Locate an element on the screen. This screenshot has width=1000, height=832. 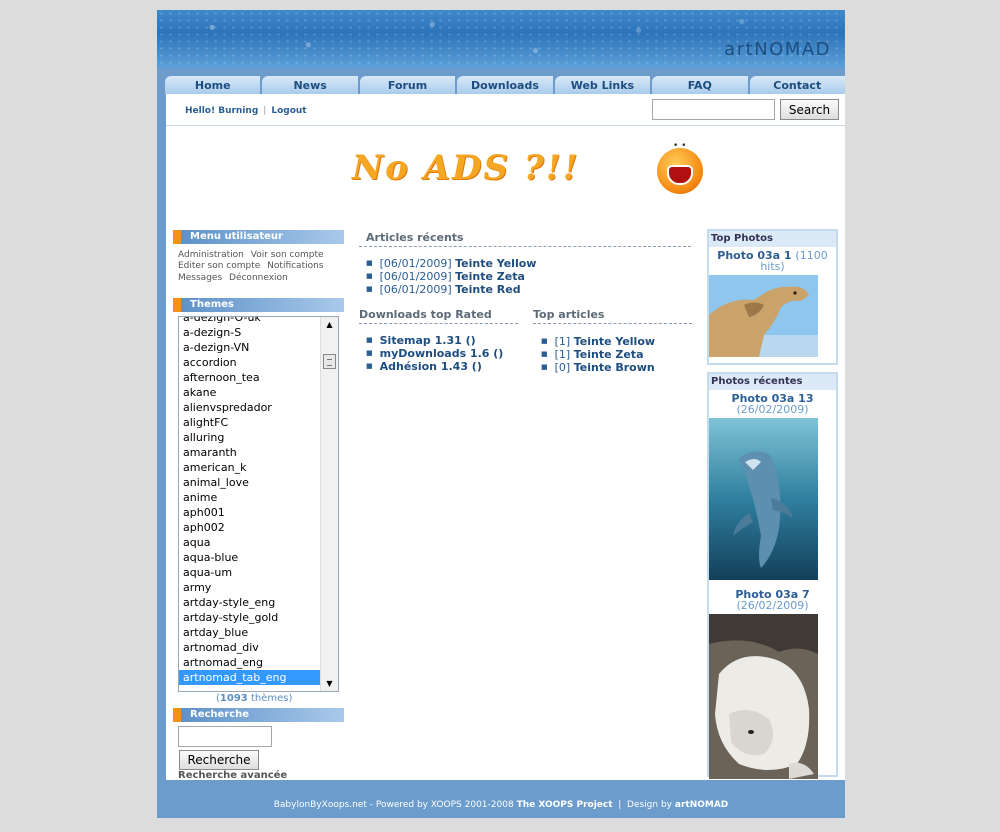
article-link: Teinte Red is located at coordinates (487, 289).